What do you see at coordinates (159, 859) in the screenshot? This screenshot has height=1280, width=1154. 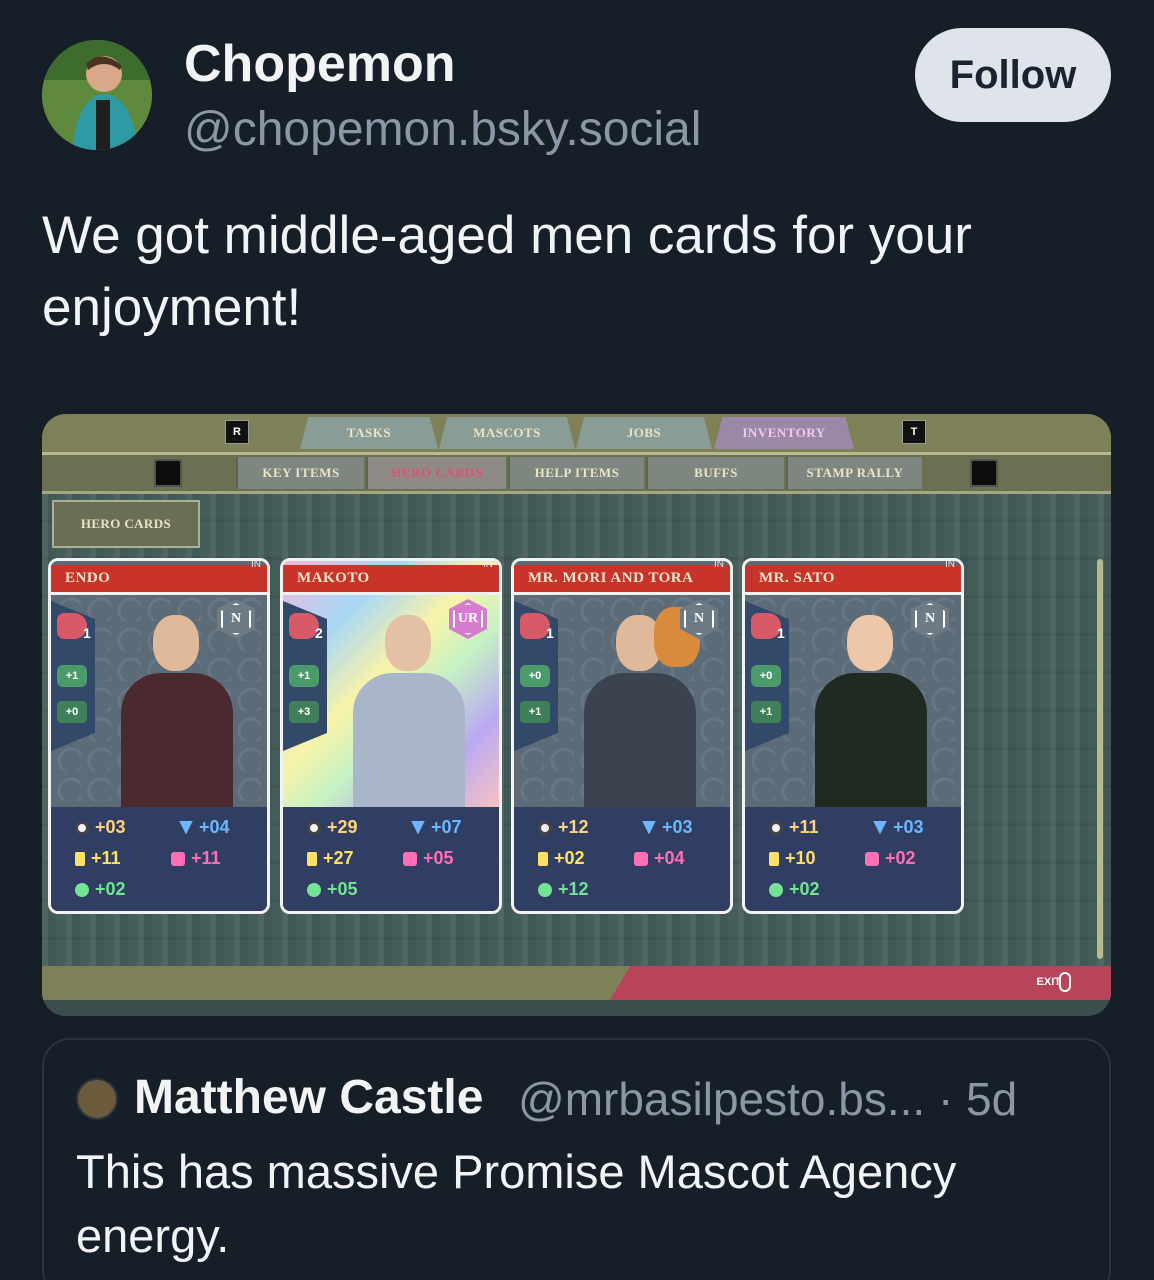 I see `card-stats: +03 +04 +11 +11 +02` at bounding box center [159, 859].